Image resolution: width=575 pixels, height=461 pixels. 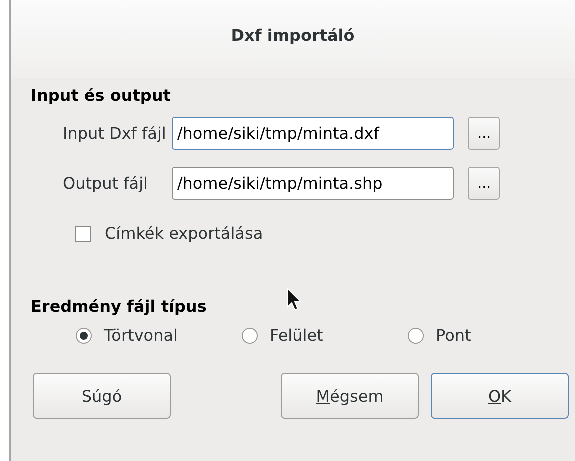 What do you see at coordinates (83, 234) in the screenshot?
I see `checkbox` at bounding box center [83, 234].